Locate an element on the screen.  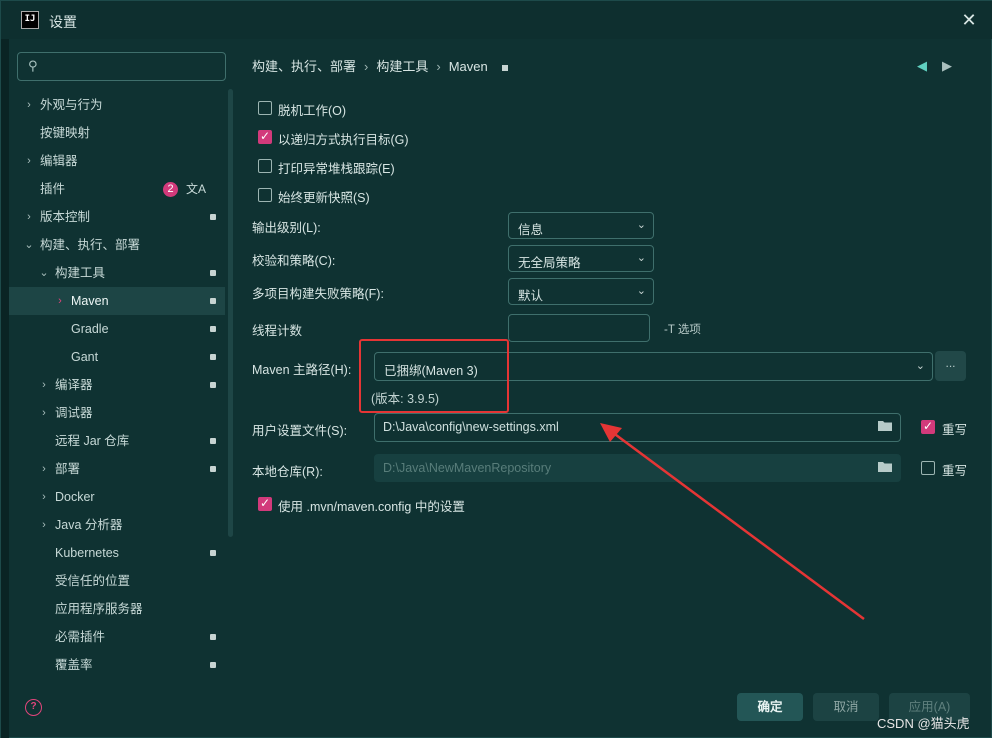
always-update-checkbox is located at coordinates (265, 195).